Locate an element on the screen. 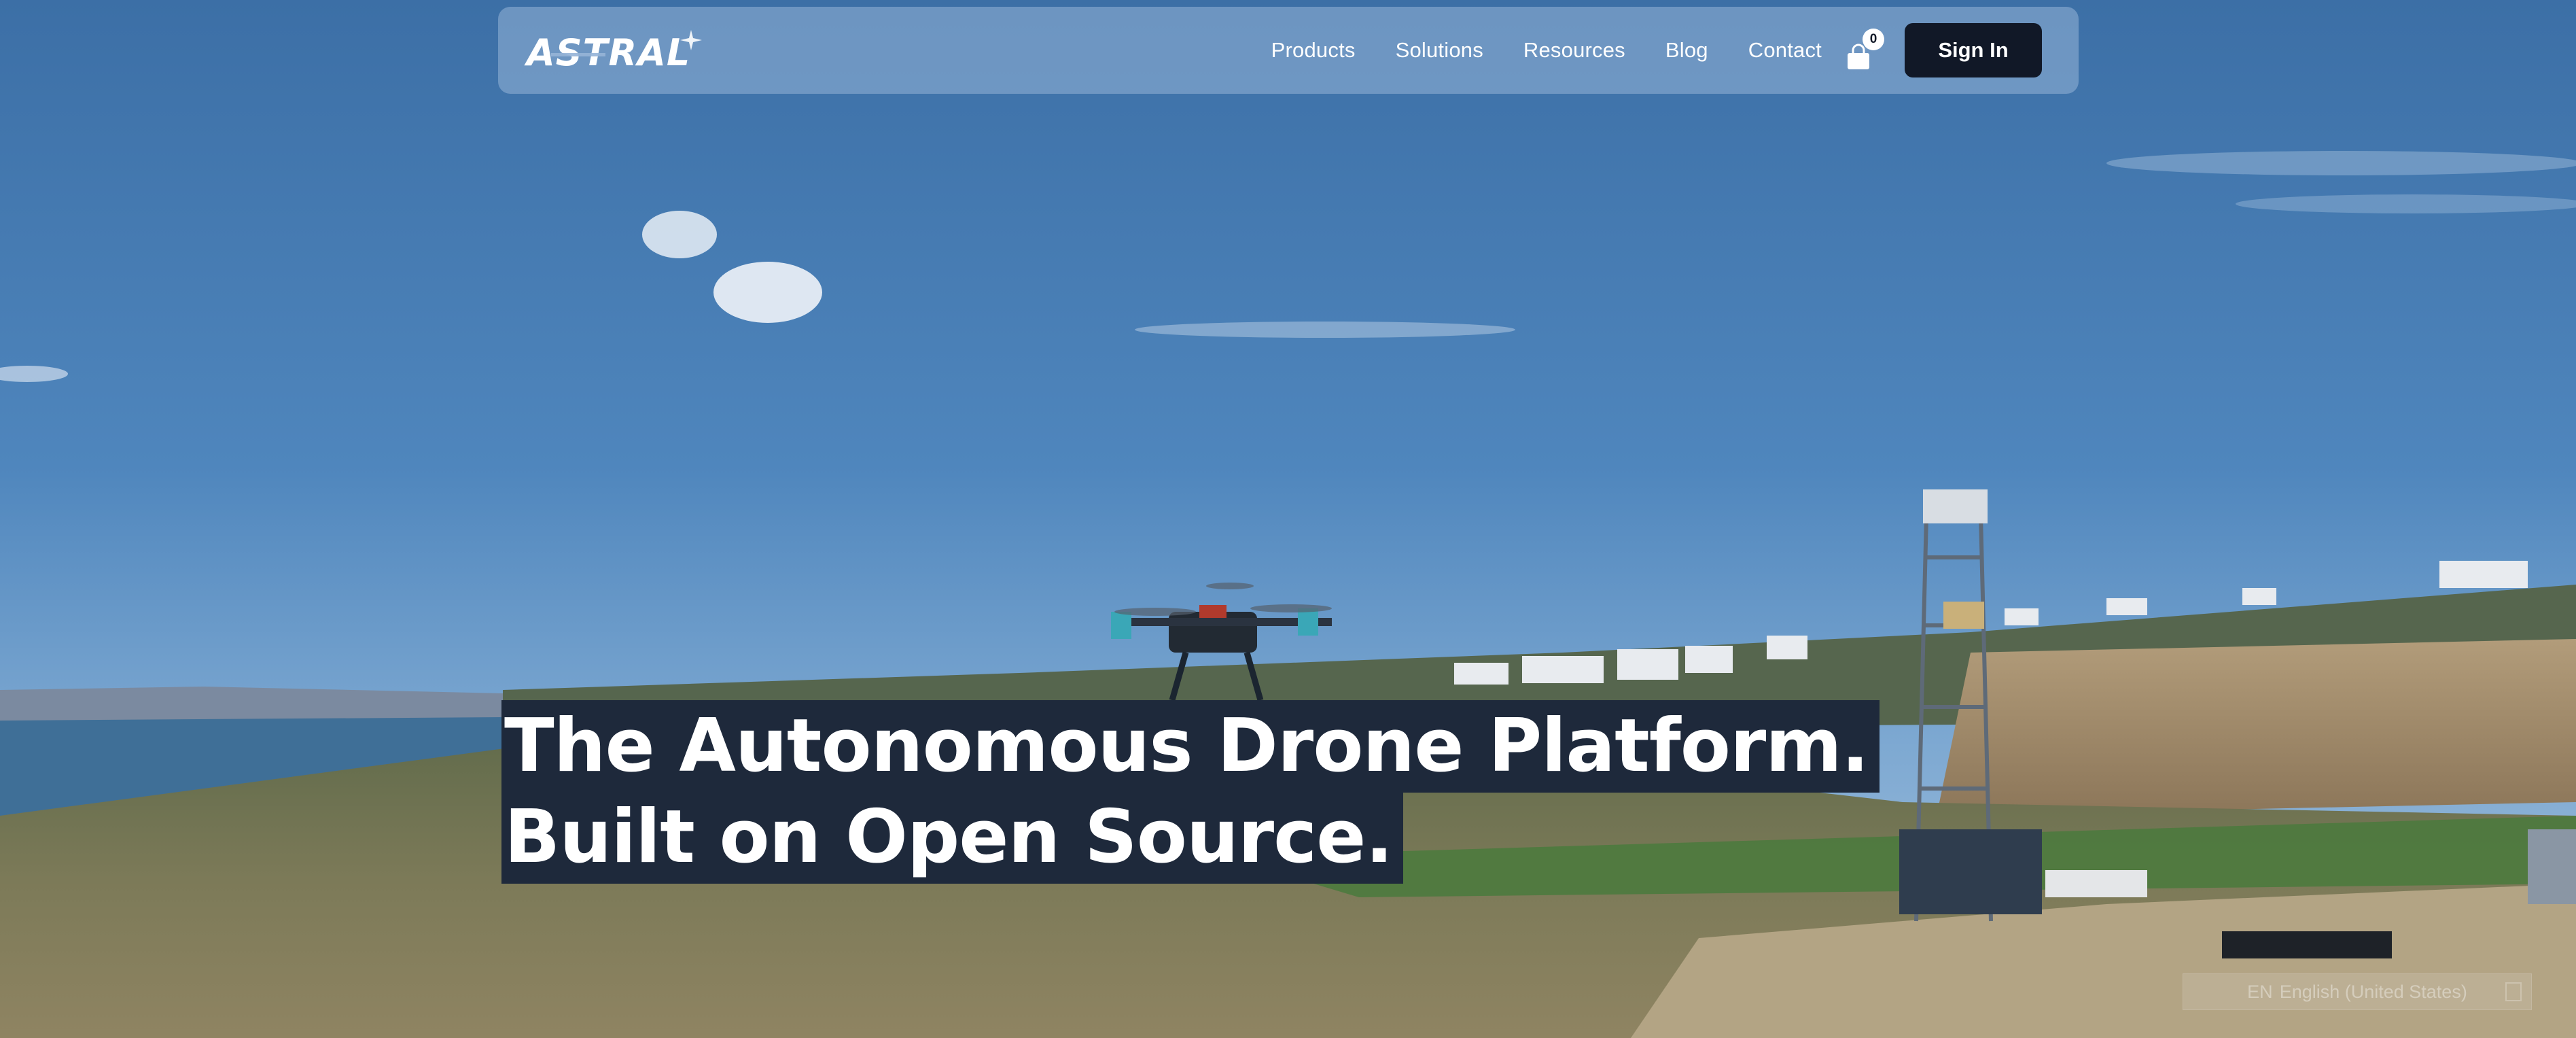 The width and height of the screenshot is (2576, 1038). language-code: EN is located at coordinates (2260, 992).